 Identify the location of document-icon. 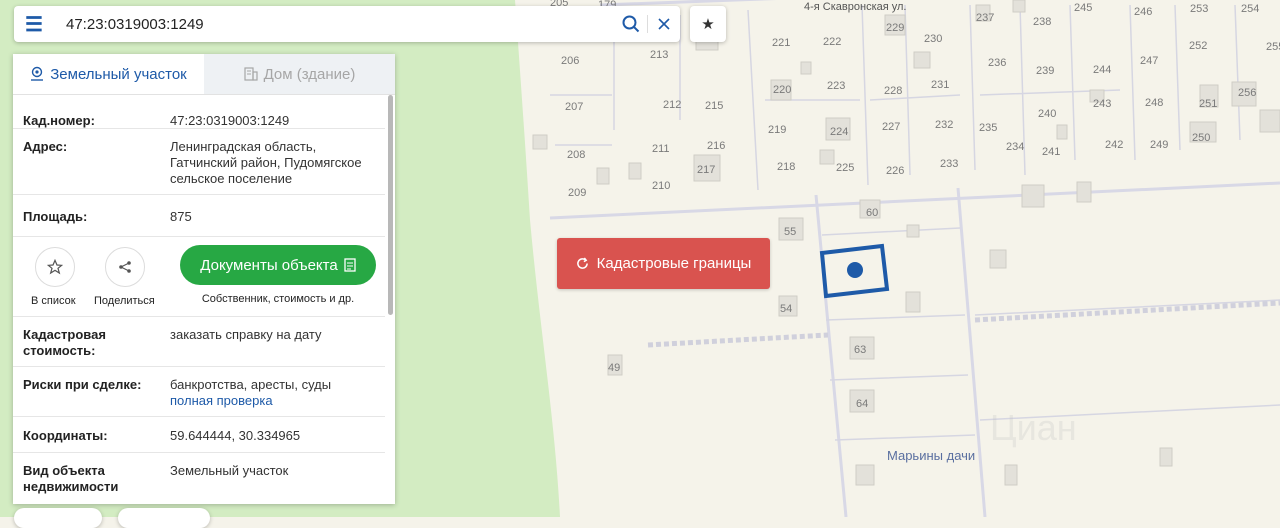
(350, 265).